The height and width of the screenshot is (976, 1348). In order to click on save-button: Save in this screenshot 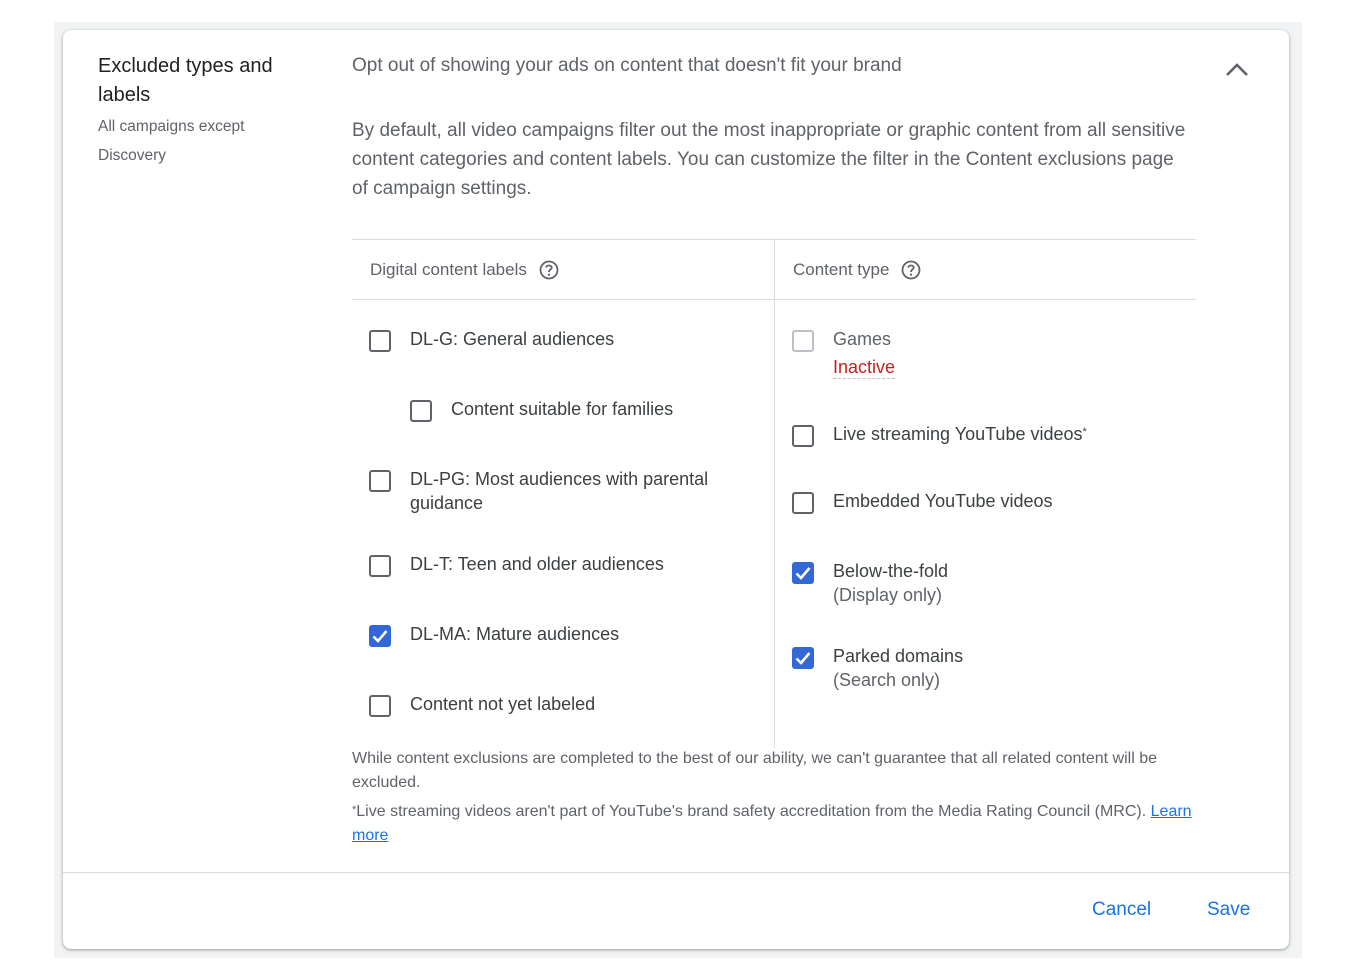, I will do `click(1228, 910)`.